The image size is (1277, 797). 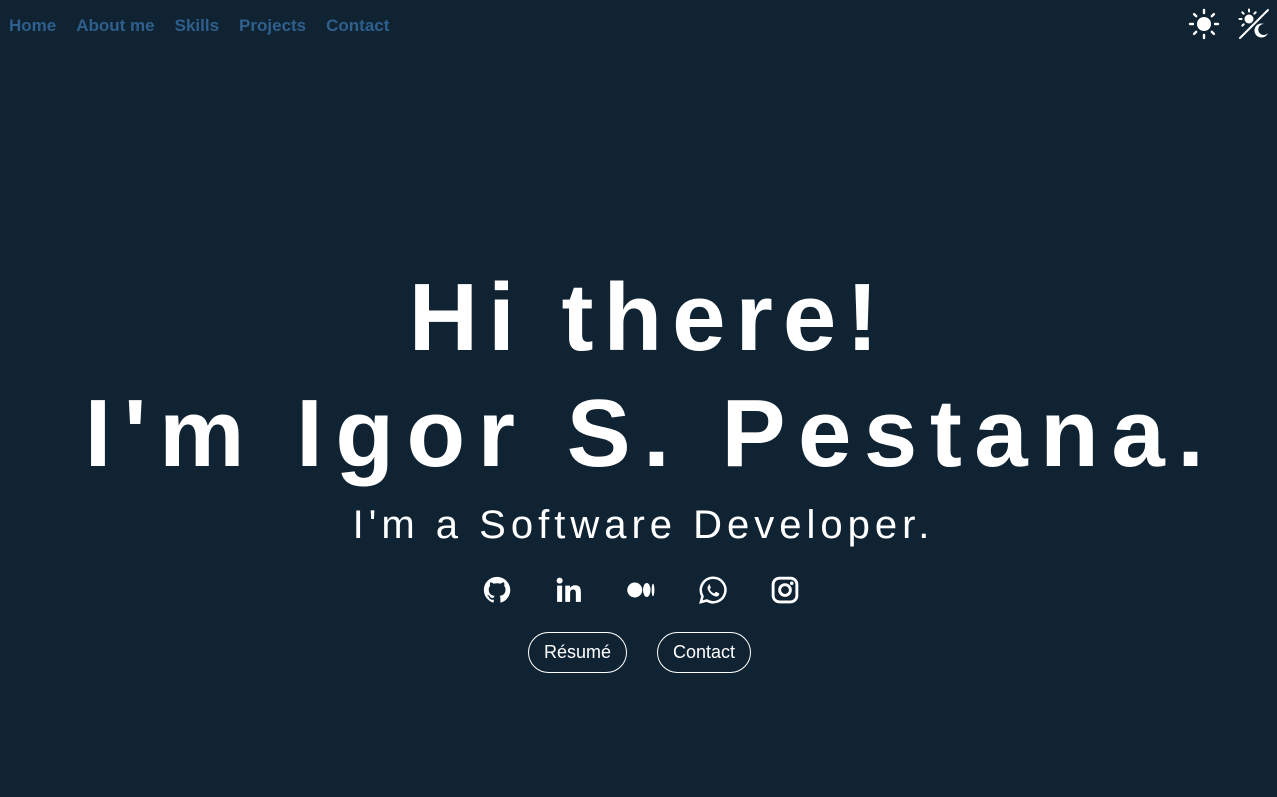 What do you see at coordinates (115, 26) in the screenshot?
I see `nav-link-about-me: About me` at bounding box center [115, 26].